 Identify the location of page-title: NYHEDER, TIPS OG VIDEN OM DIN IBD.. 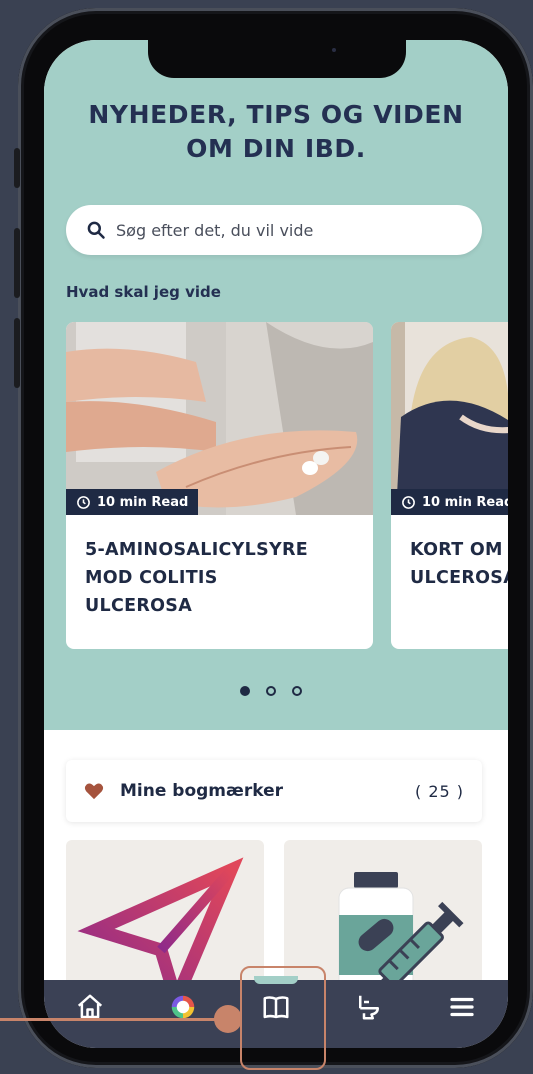
(276, 131).